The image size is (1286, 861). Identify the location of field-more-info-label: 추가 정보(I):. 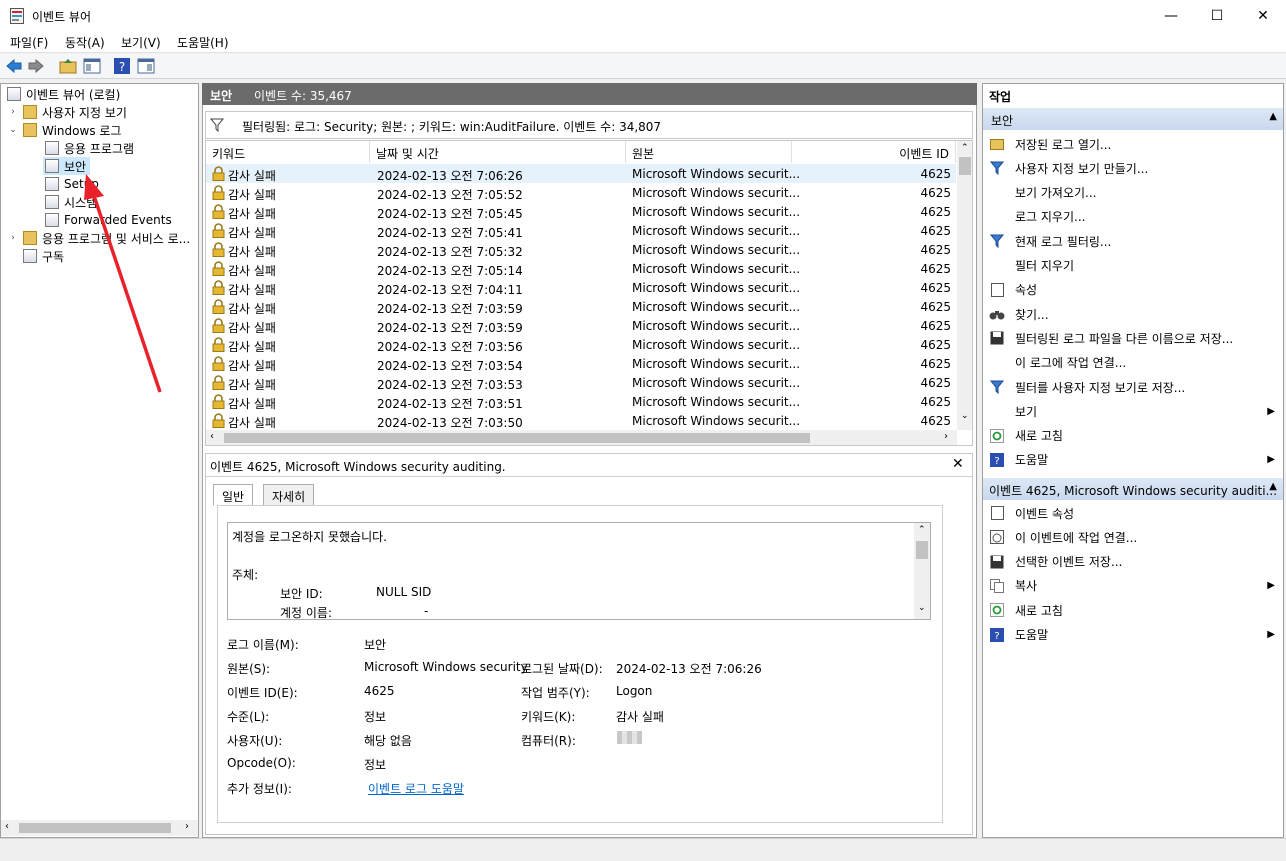
(259, 789).